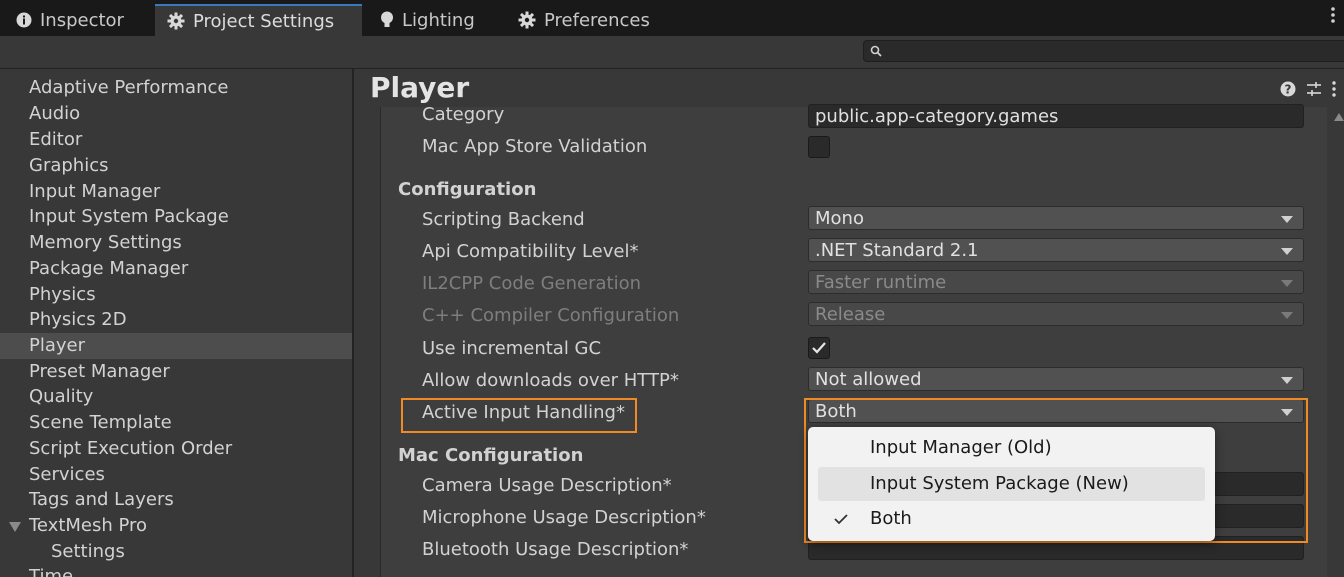  I want to click on sidebar-item-preset-manager: Preset Manager, so click(176, 372).